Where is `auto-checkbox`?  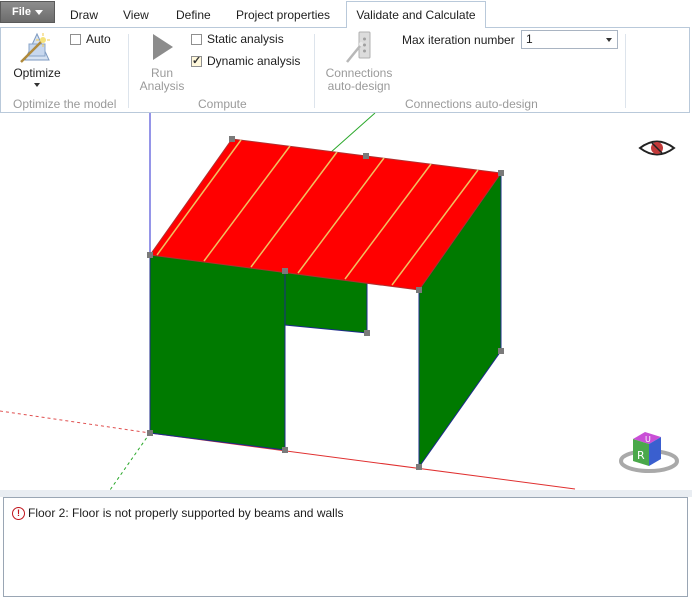 auto-checkbox is located at coordinates (75, 39).